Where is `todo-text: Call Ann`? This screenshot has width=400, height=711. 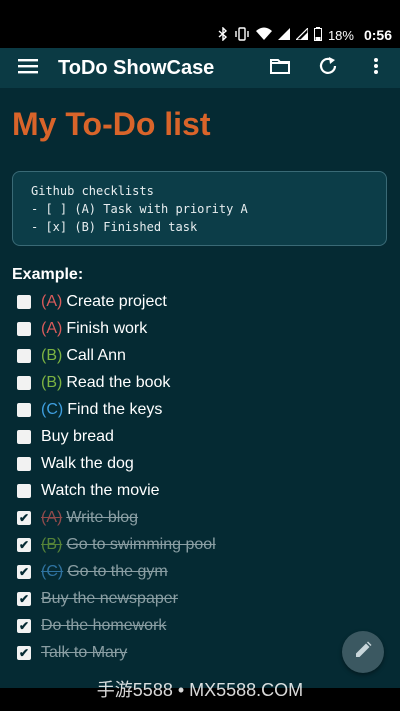 todo-text: Call Ann is located at coordinates (96, 355).